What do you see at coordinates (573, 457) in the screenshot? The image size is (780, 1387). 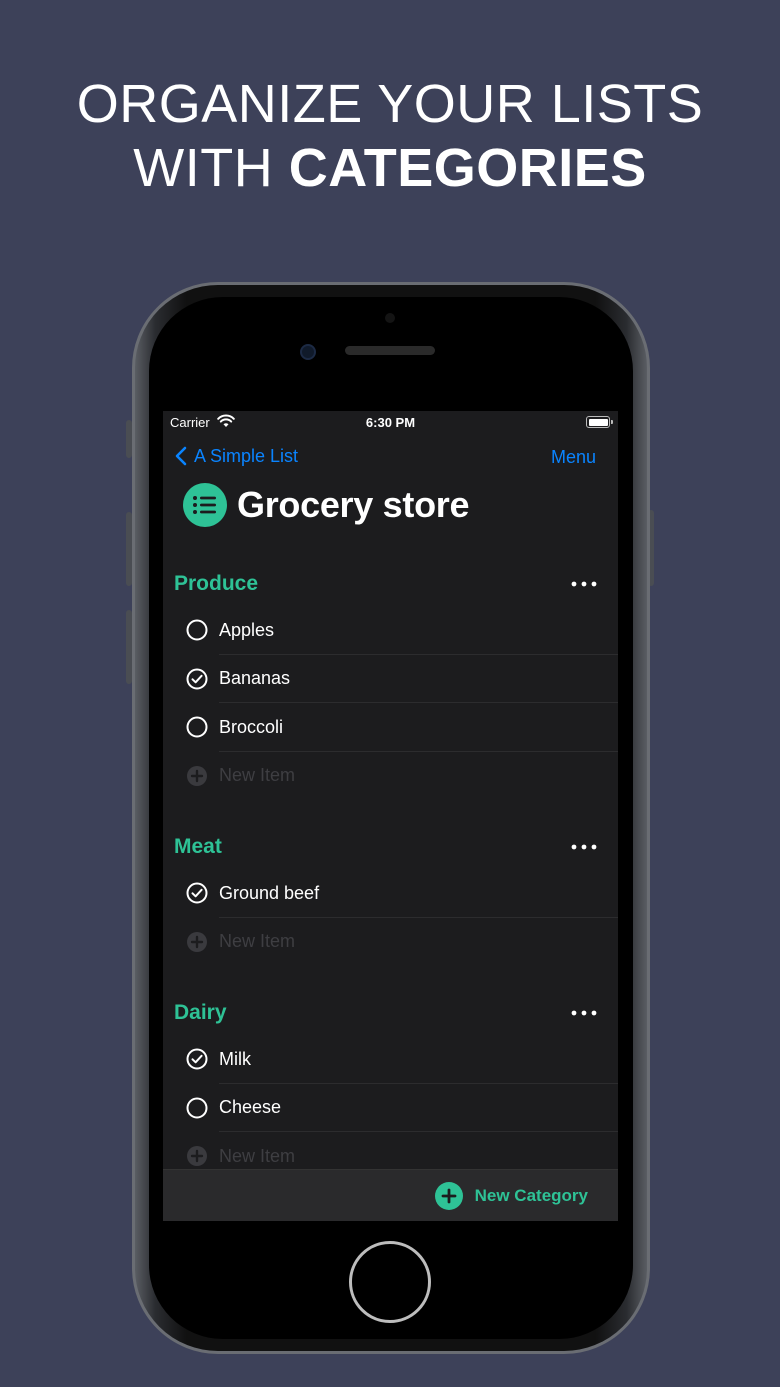 I see `menu-button: Menu` at bounding box center [573, 457].